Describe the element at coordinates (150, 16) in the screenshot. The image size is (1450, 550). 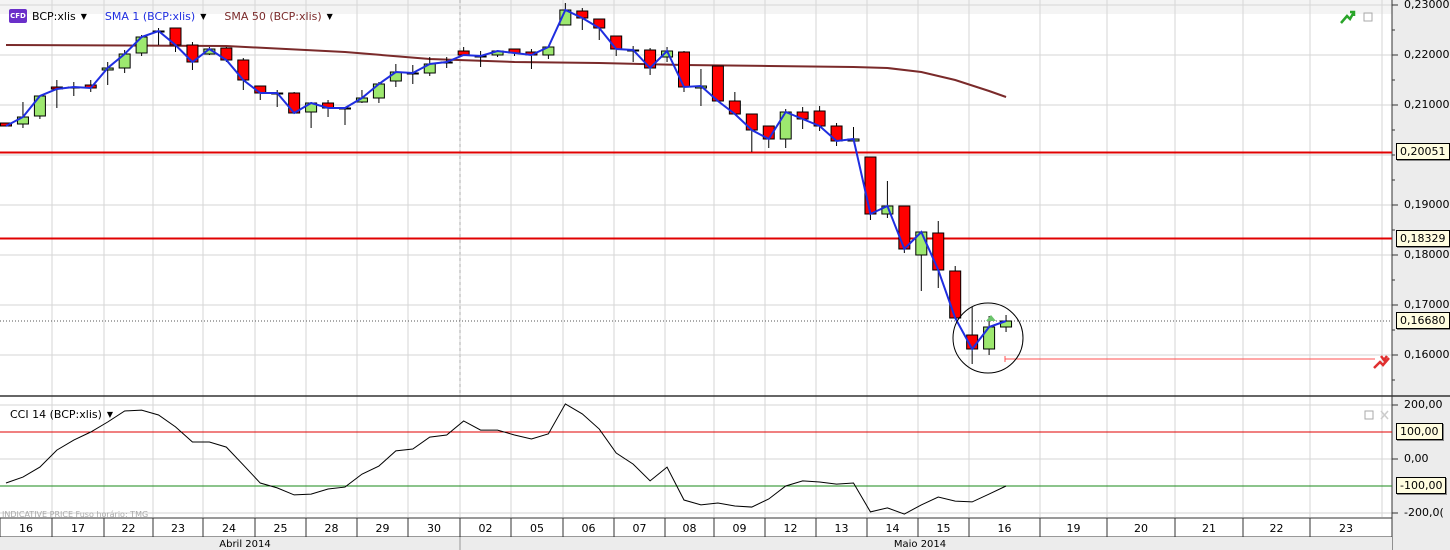
I see `sma1-label: SMA 1 (BCP:xlis)` at that location.